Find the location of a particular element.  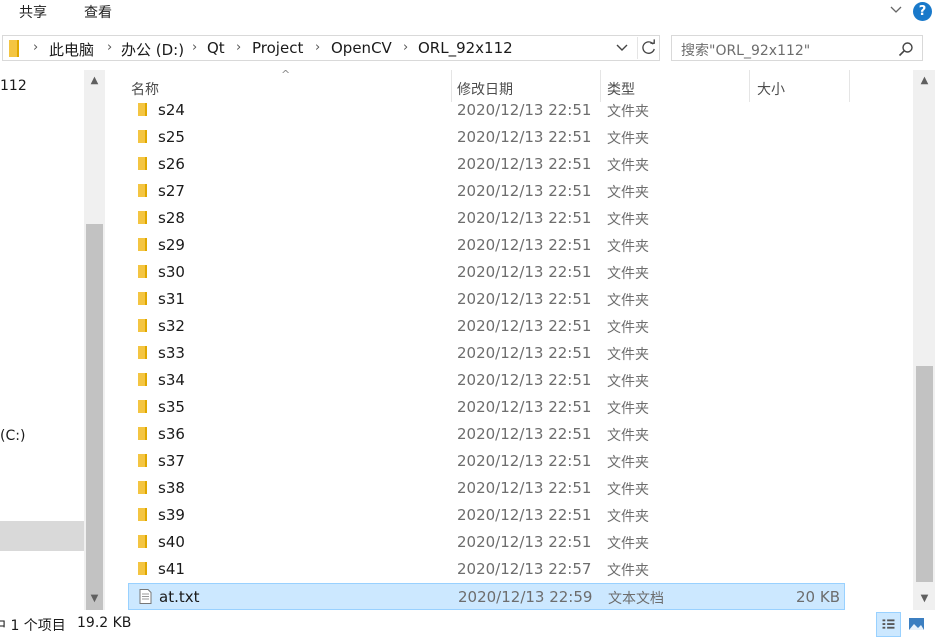

table-row: s26 2020/12/13 22:51 文件夹 is located at coordinates (486, 164).